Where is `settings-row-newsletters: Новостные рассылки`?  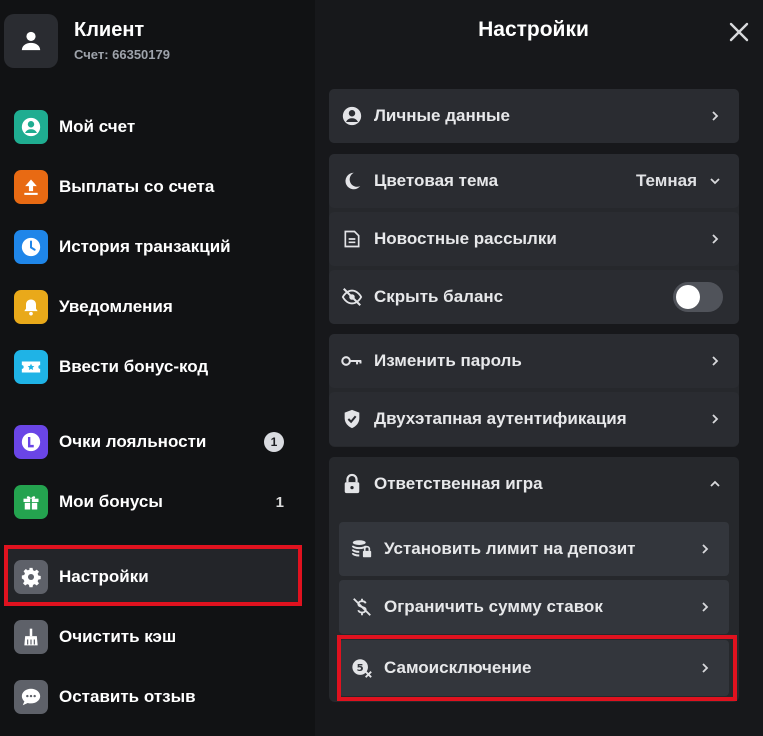 settings-row-newsletters: Новостные рассылки is located at coordinates (534, 239).